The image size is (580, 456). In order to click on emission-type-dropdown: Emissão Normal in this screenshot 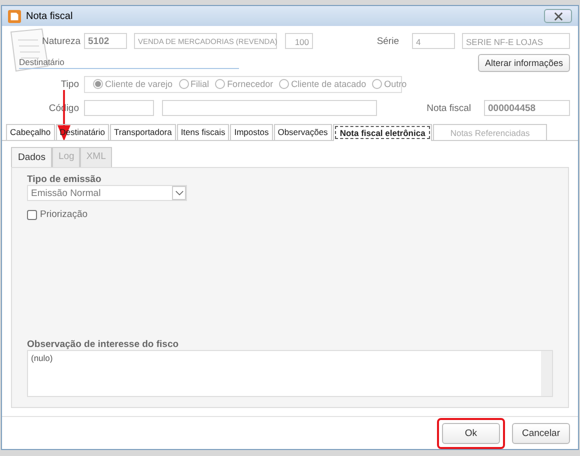, I will do `click(107, 193)`.